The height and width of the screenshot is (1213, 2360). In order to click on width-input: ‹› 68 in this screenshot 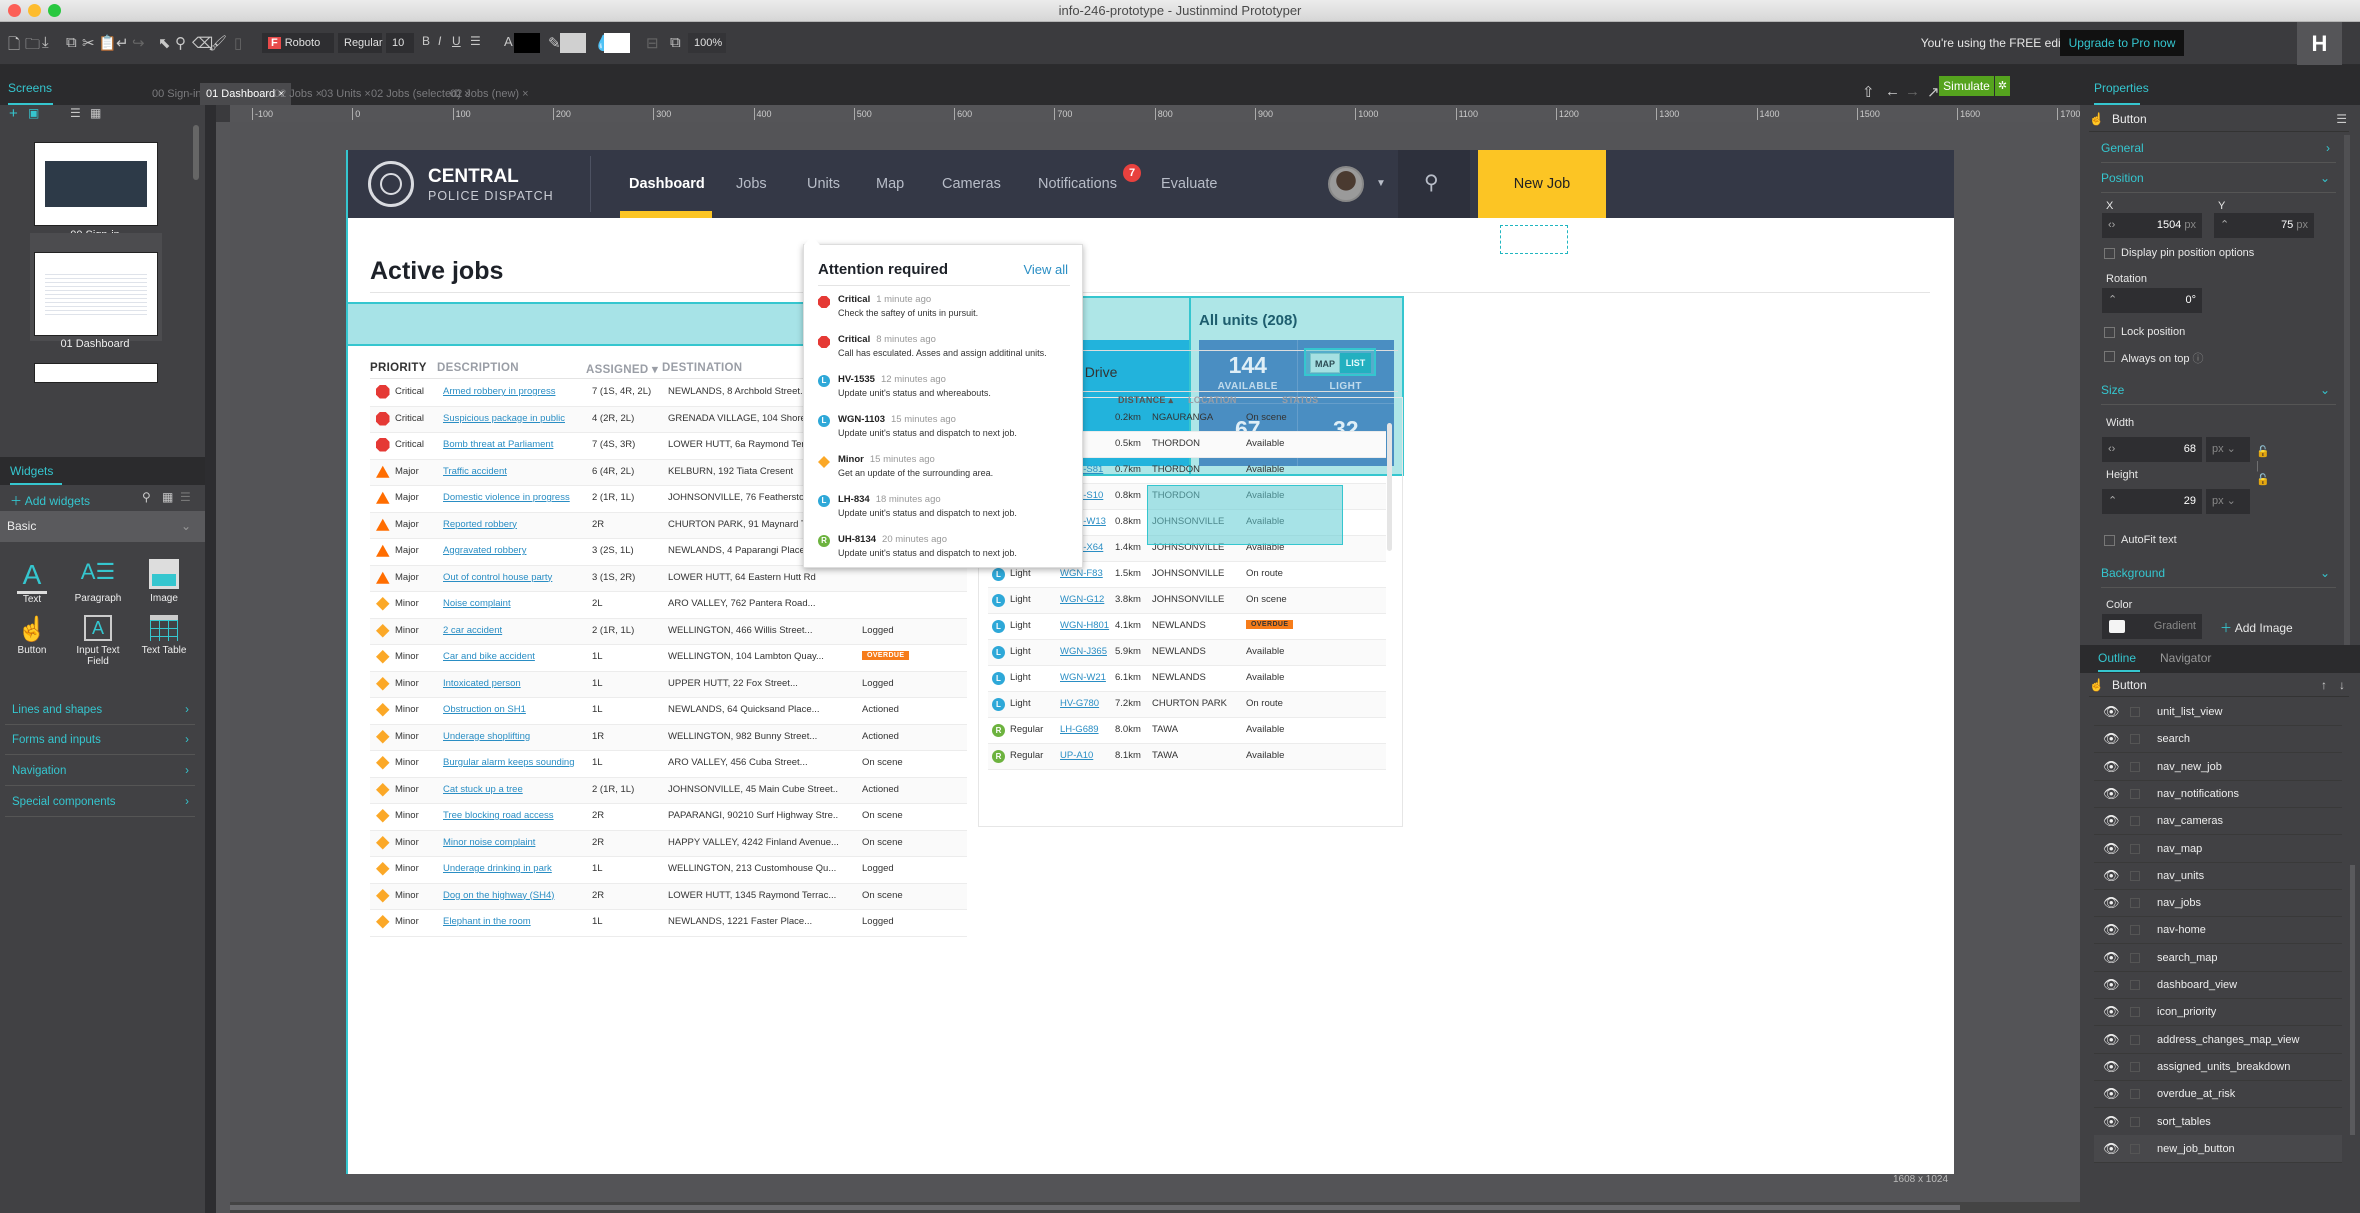, I will do `click(2152, 449)`.